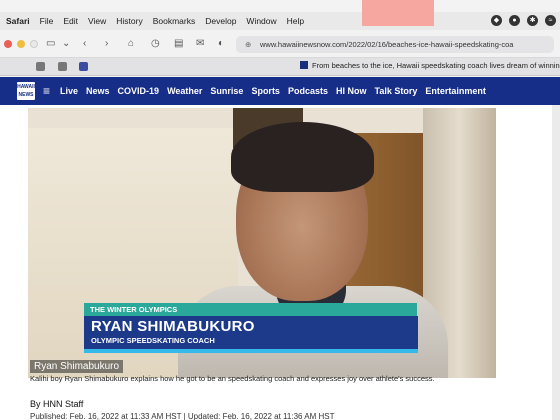 The width and height of the screenshot is (560, 420). What do you see at coordinates (523, 20) in the screenshot?
I see `status-tray: ◆ ● ✱ ≈` at bounding box center [523, 20].